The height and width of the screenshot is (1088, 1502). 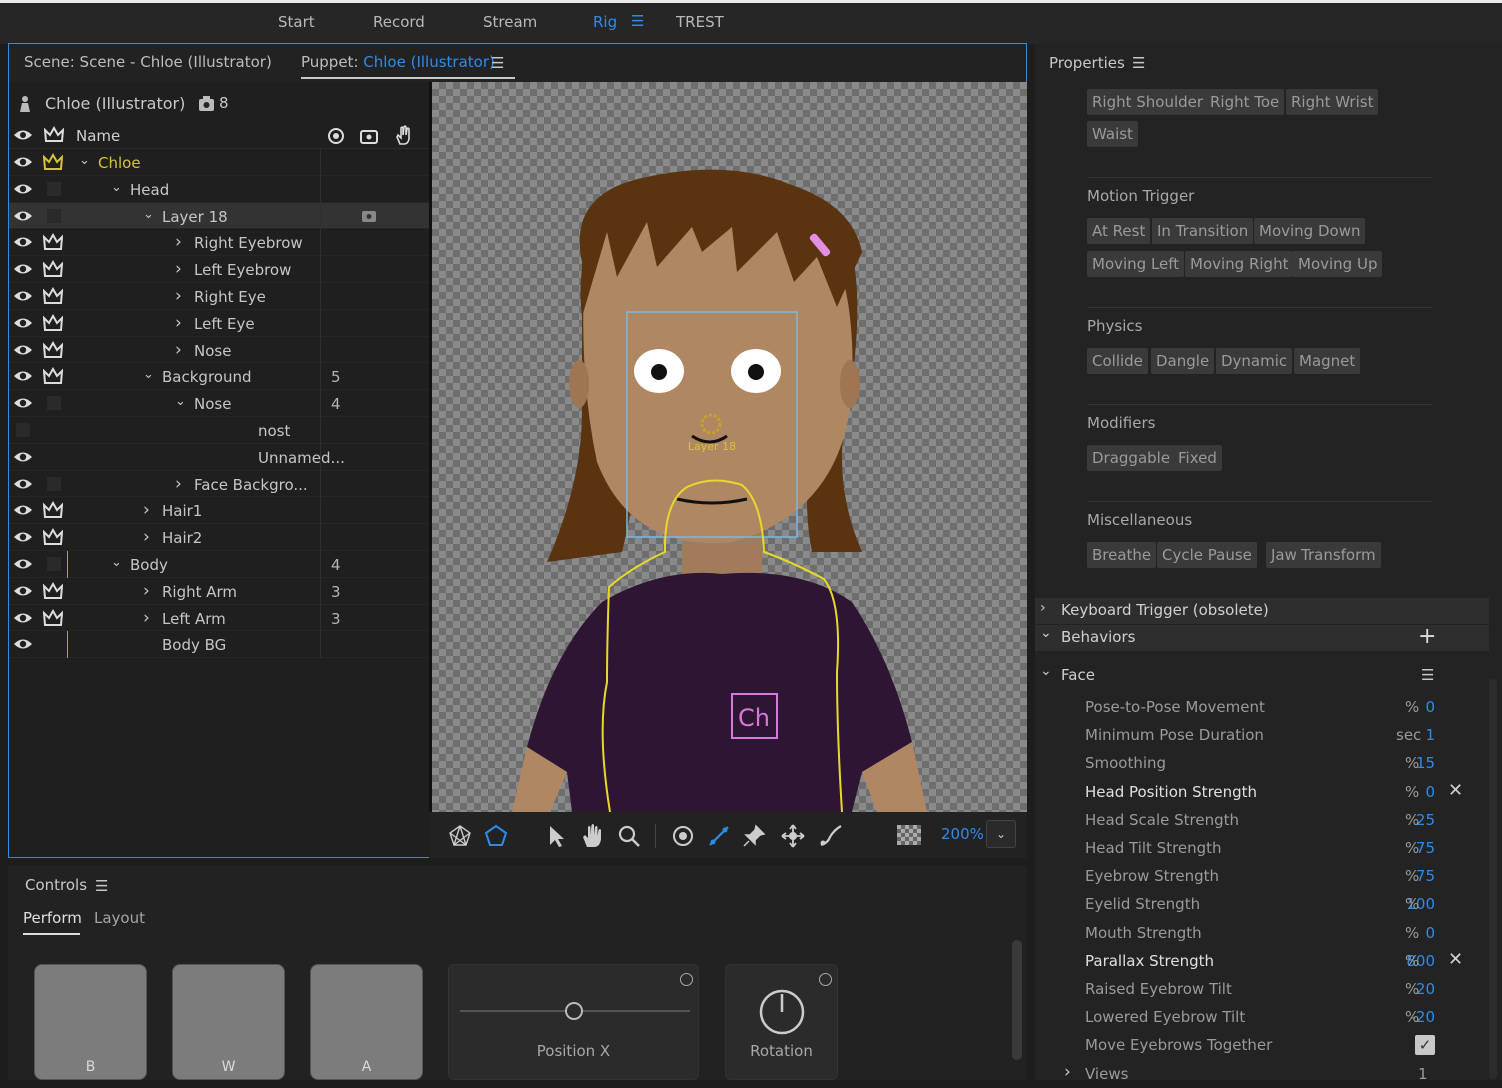 What do you see at coordinates (1262, 611) in the screenshot?
I see `keyboard-trigger-row: › Keyboard Trigger (obsolete)` at bounding box center [1262, 611].